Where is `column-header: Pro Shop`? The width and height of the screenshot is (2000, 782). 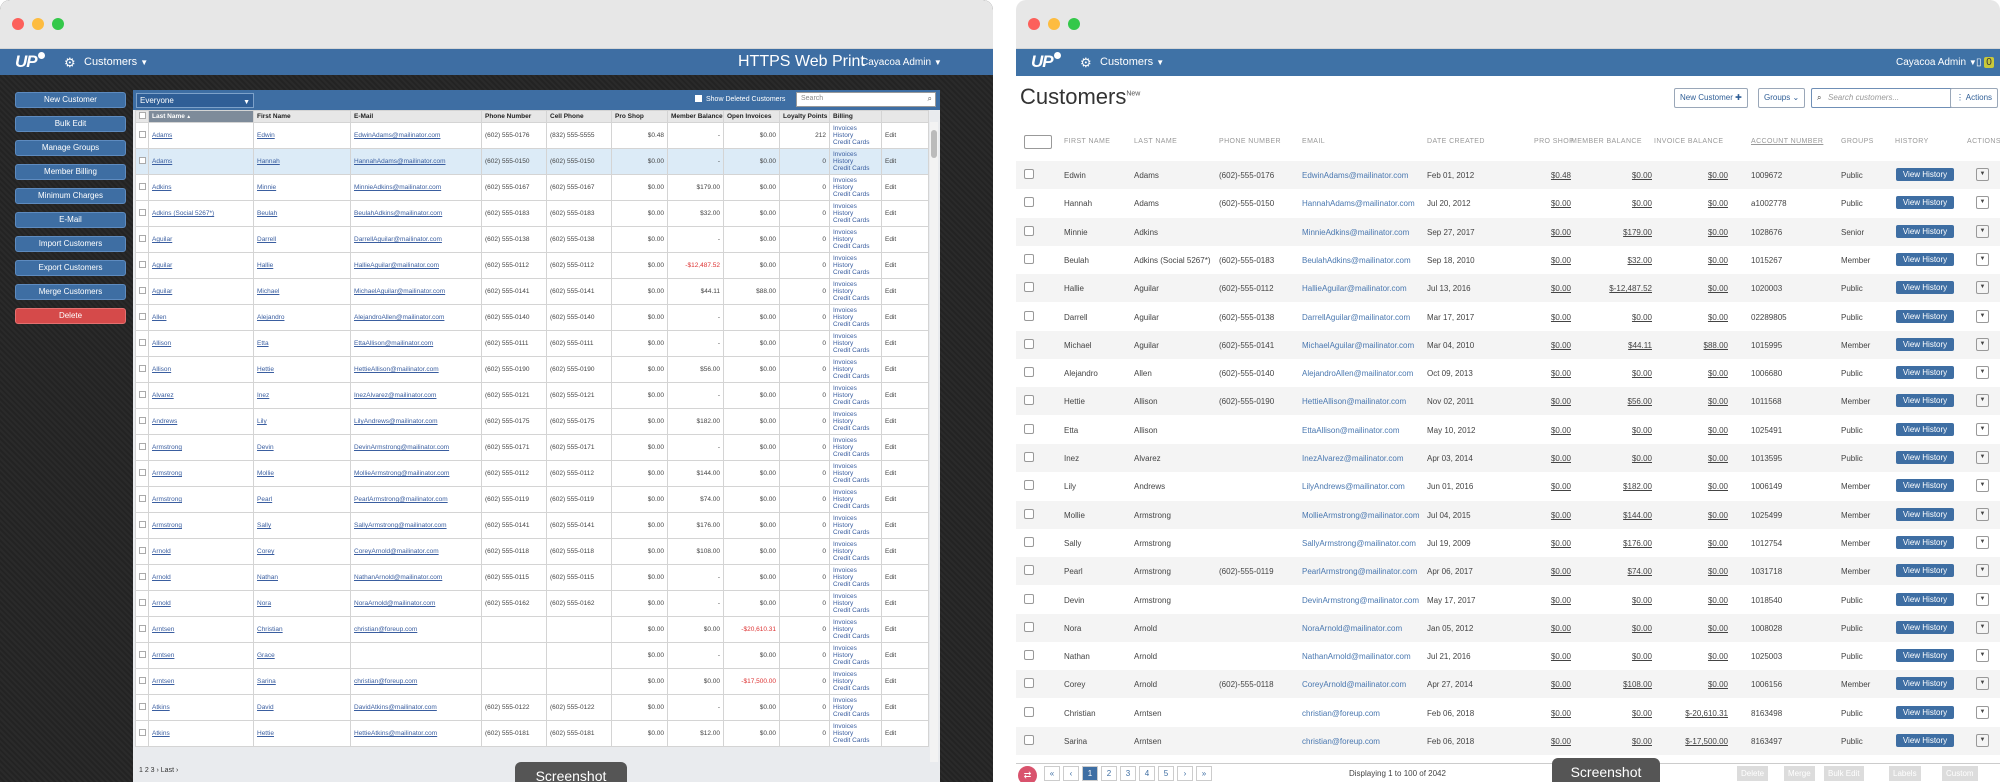 column-header: Pro Shop is located at coordinates (639, 116).